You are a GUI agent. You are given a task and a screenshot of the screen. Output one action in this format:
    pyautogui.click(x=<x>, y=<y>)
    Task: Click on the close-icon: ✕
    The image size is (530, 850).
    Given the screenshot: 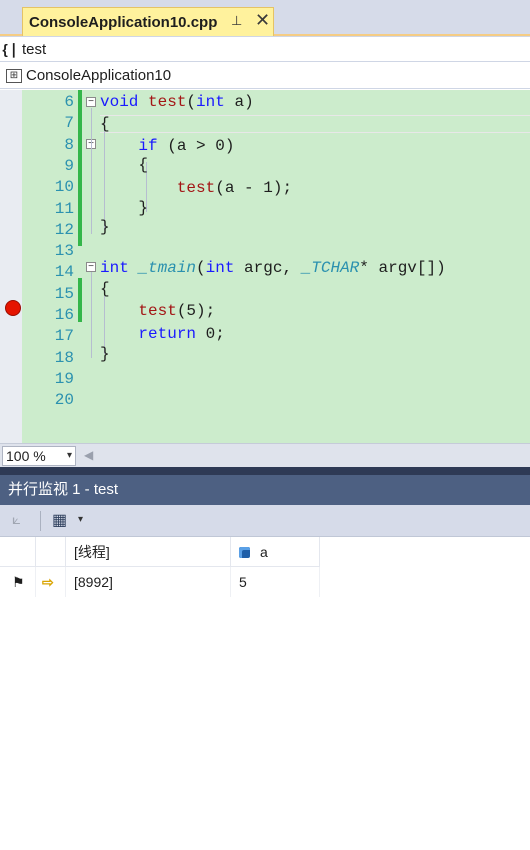 What is the action you would take?
    pyautogui.click(x=262, y=20)
    